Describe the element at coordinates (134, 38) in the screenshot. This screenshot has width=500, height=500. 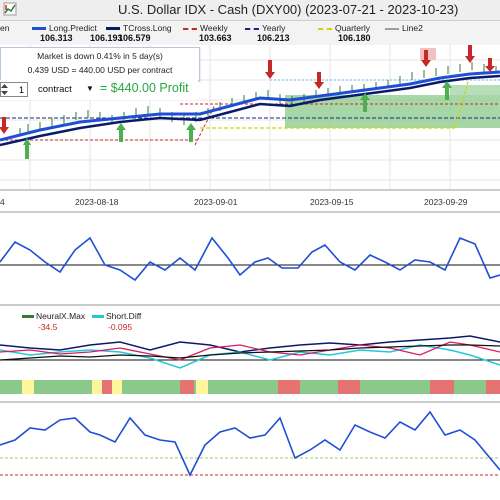
I see `legend-value: 106.579` at that location.